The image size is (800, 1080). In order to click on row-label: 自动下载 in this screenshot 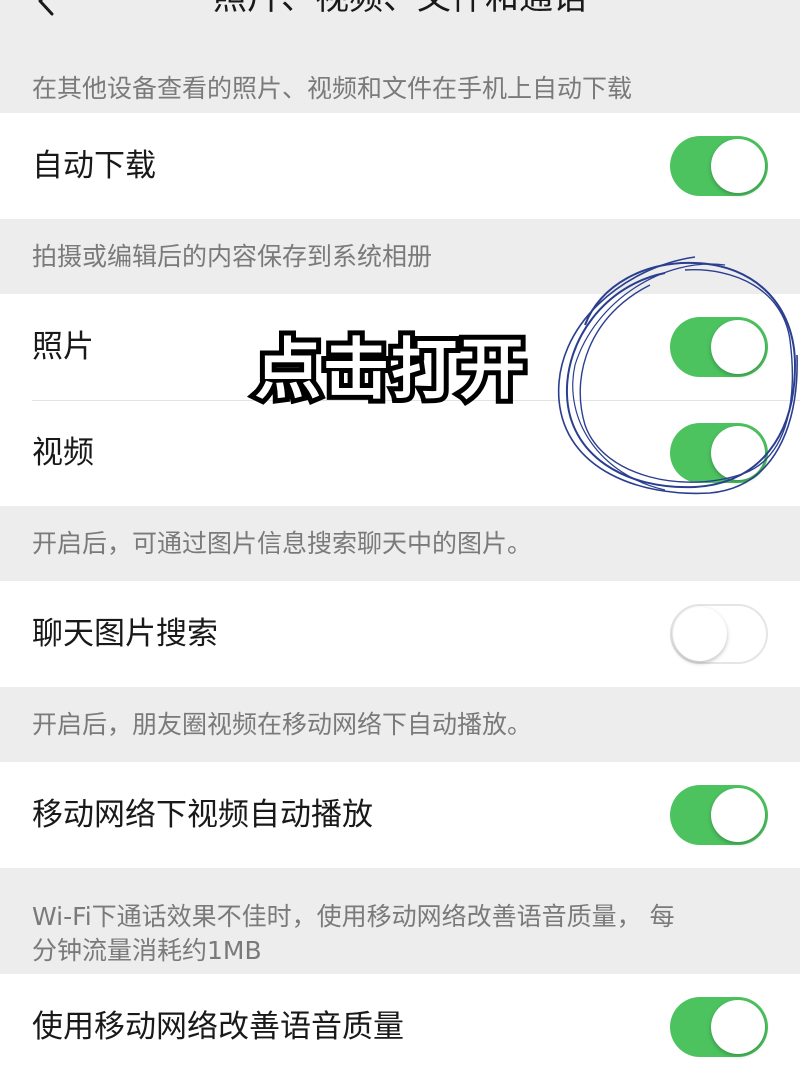, I will do `click(94, 166)`.